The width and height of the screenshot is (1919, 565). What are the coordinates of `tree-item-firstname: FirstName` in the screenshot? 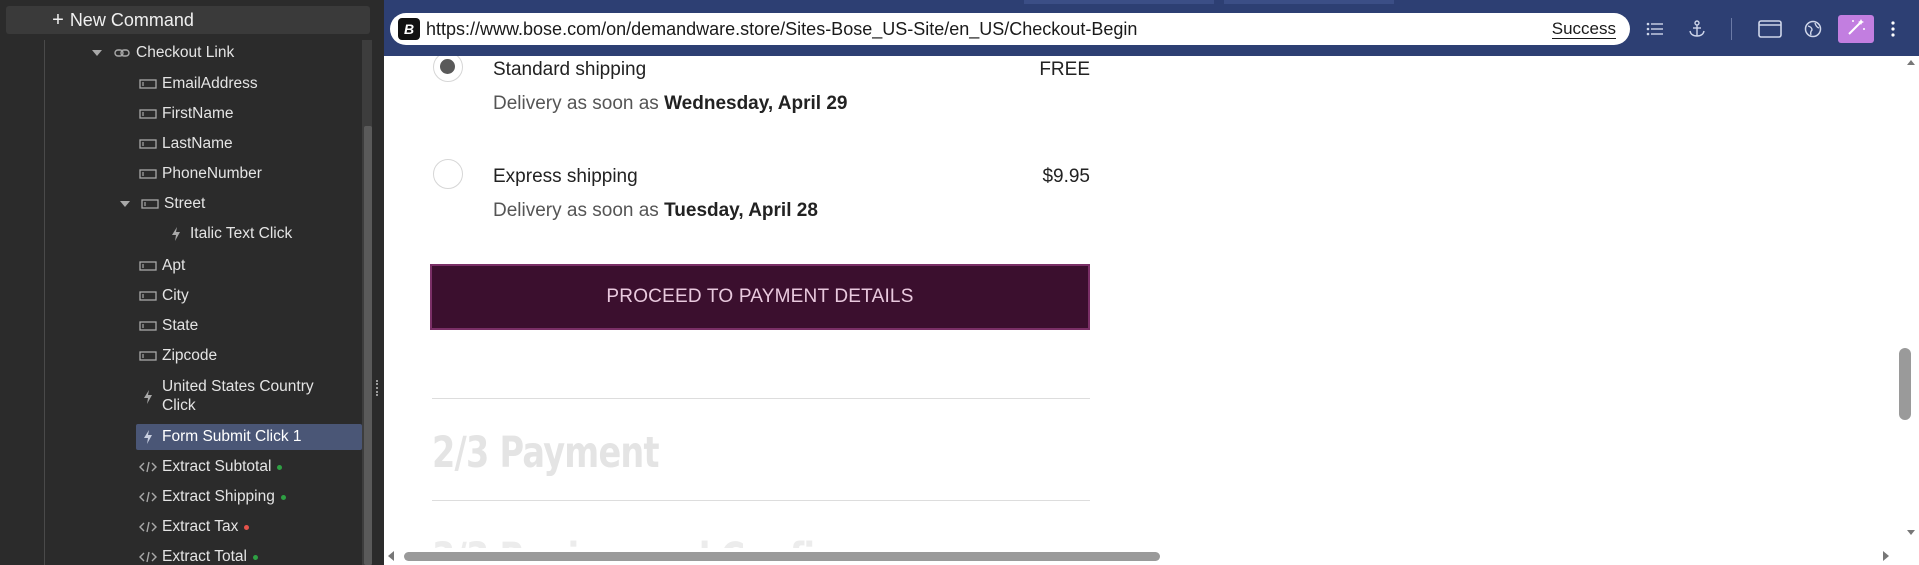 It's located at (185, 114).